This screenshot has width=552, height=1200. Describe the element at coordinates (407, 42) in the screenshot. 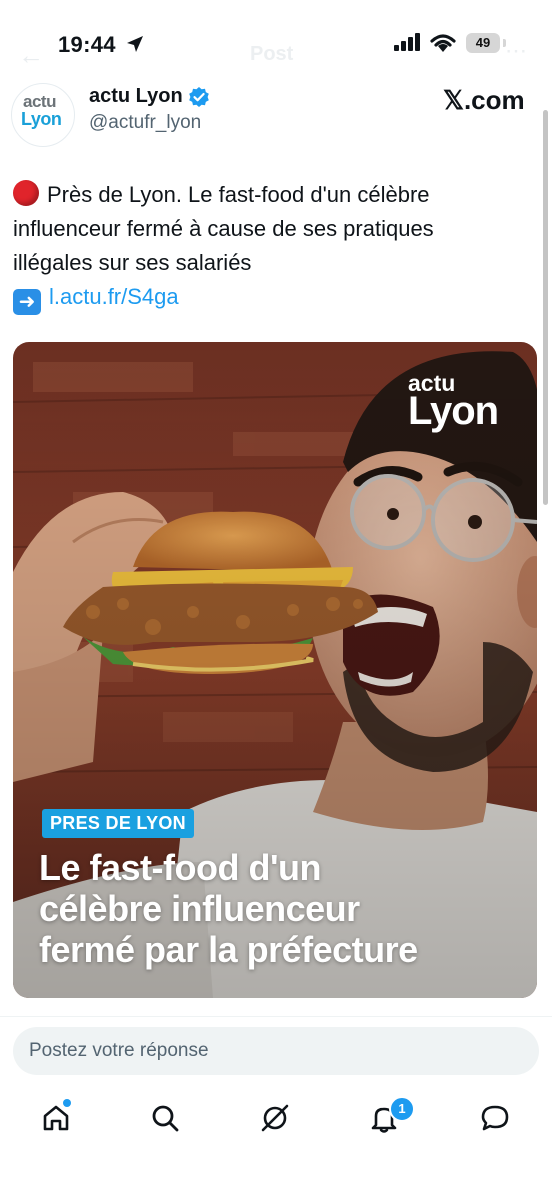

I see `cellular-signal-icon` at that location.